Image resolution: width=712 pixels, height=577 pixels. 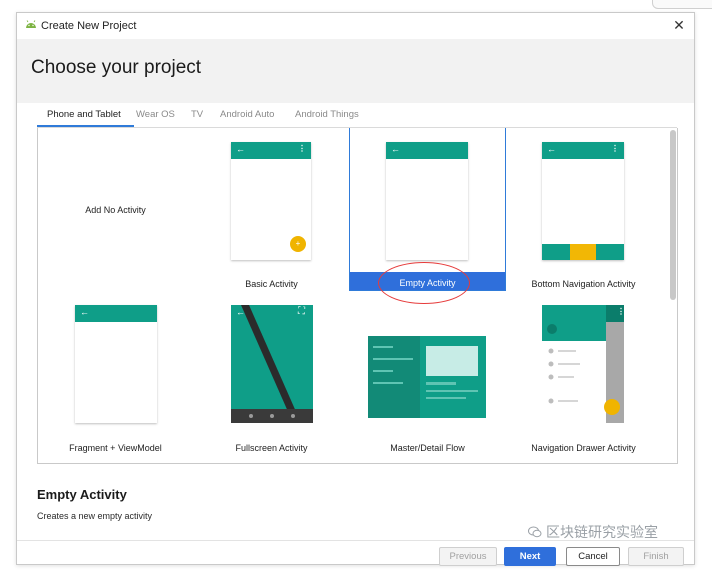 I want to click on background-window-edge, so click(x=682, y=4).